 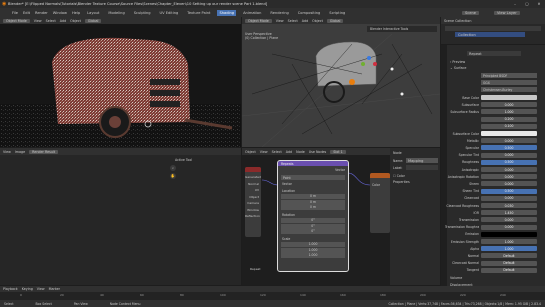 What do you see at coordinates (338, 151) in the screenshot?
I see `slot-selector: Slot 1` at bounding box center [338, 151].